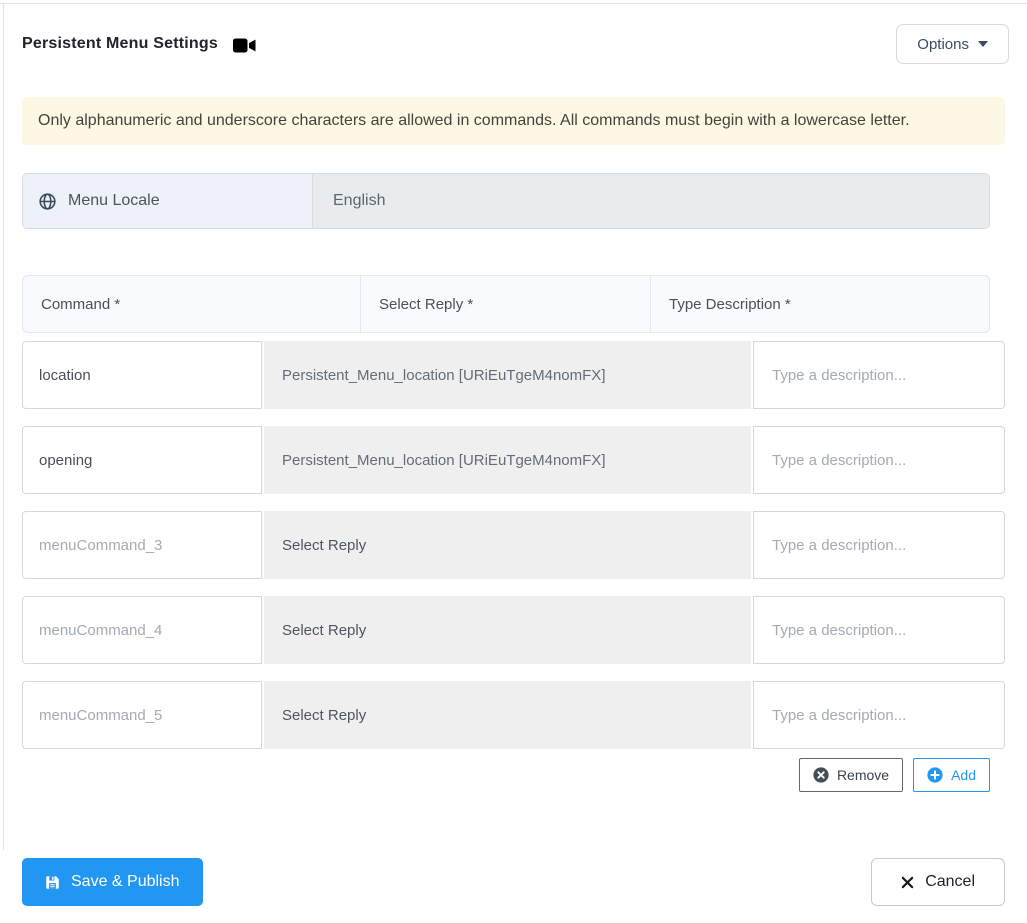 This screenshot has height=923, width=1027. Describe the element at coordinates (963, 775) in the screenshot. I see `add-button-label: Add` at that location.